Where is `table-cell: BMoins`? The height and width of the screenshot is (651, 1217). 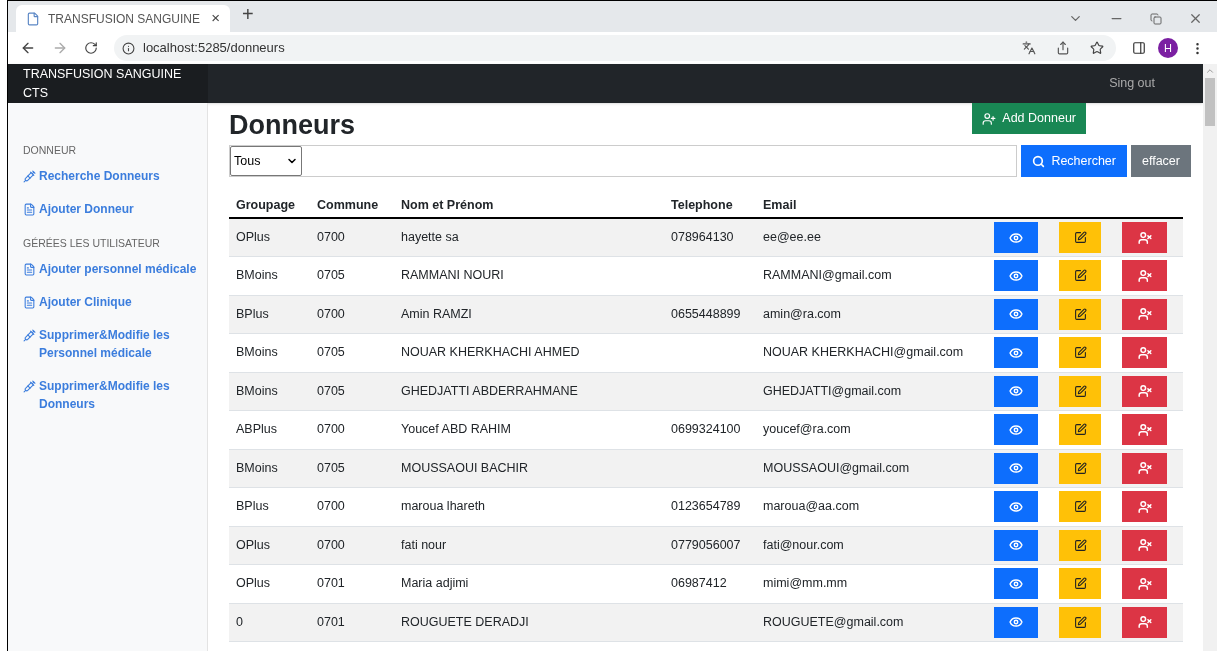 table-cell: BMoins is located at coordinates (257, 390).